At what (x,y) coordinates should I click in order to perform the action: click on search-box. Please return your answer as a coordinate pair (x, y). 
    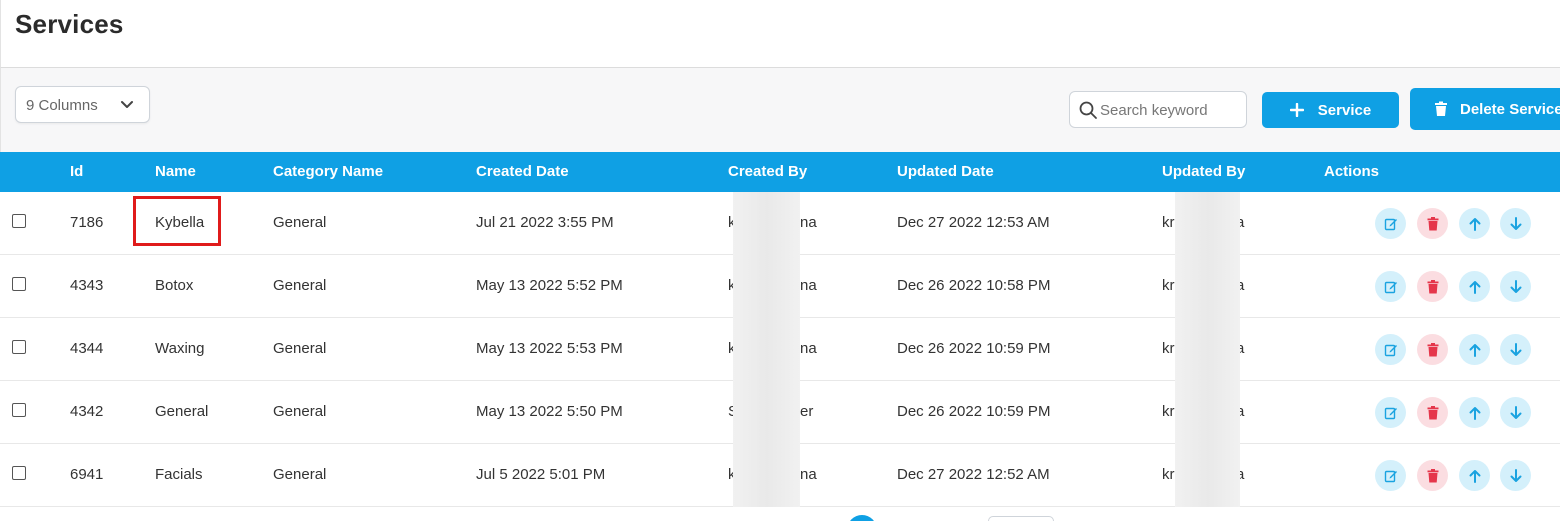
    Looking at the image, I should click on (1158, 109).